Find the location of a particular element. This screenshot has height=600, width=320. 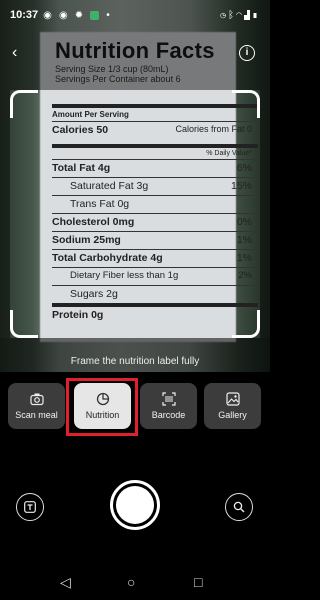

wifi-icon: ◠ is located at coordinates (240, 15).